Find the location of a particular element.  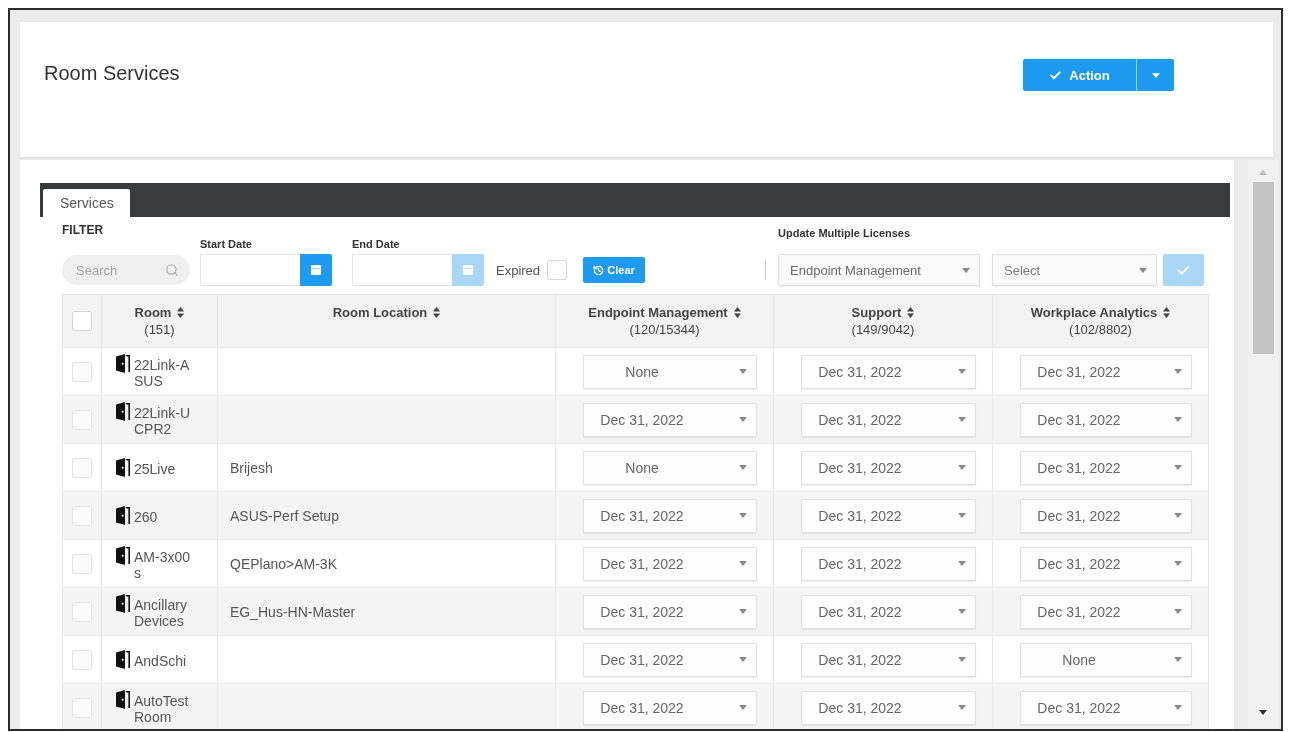

select-all-checkbox is located at coordinates (82, 321).